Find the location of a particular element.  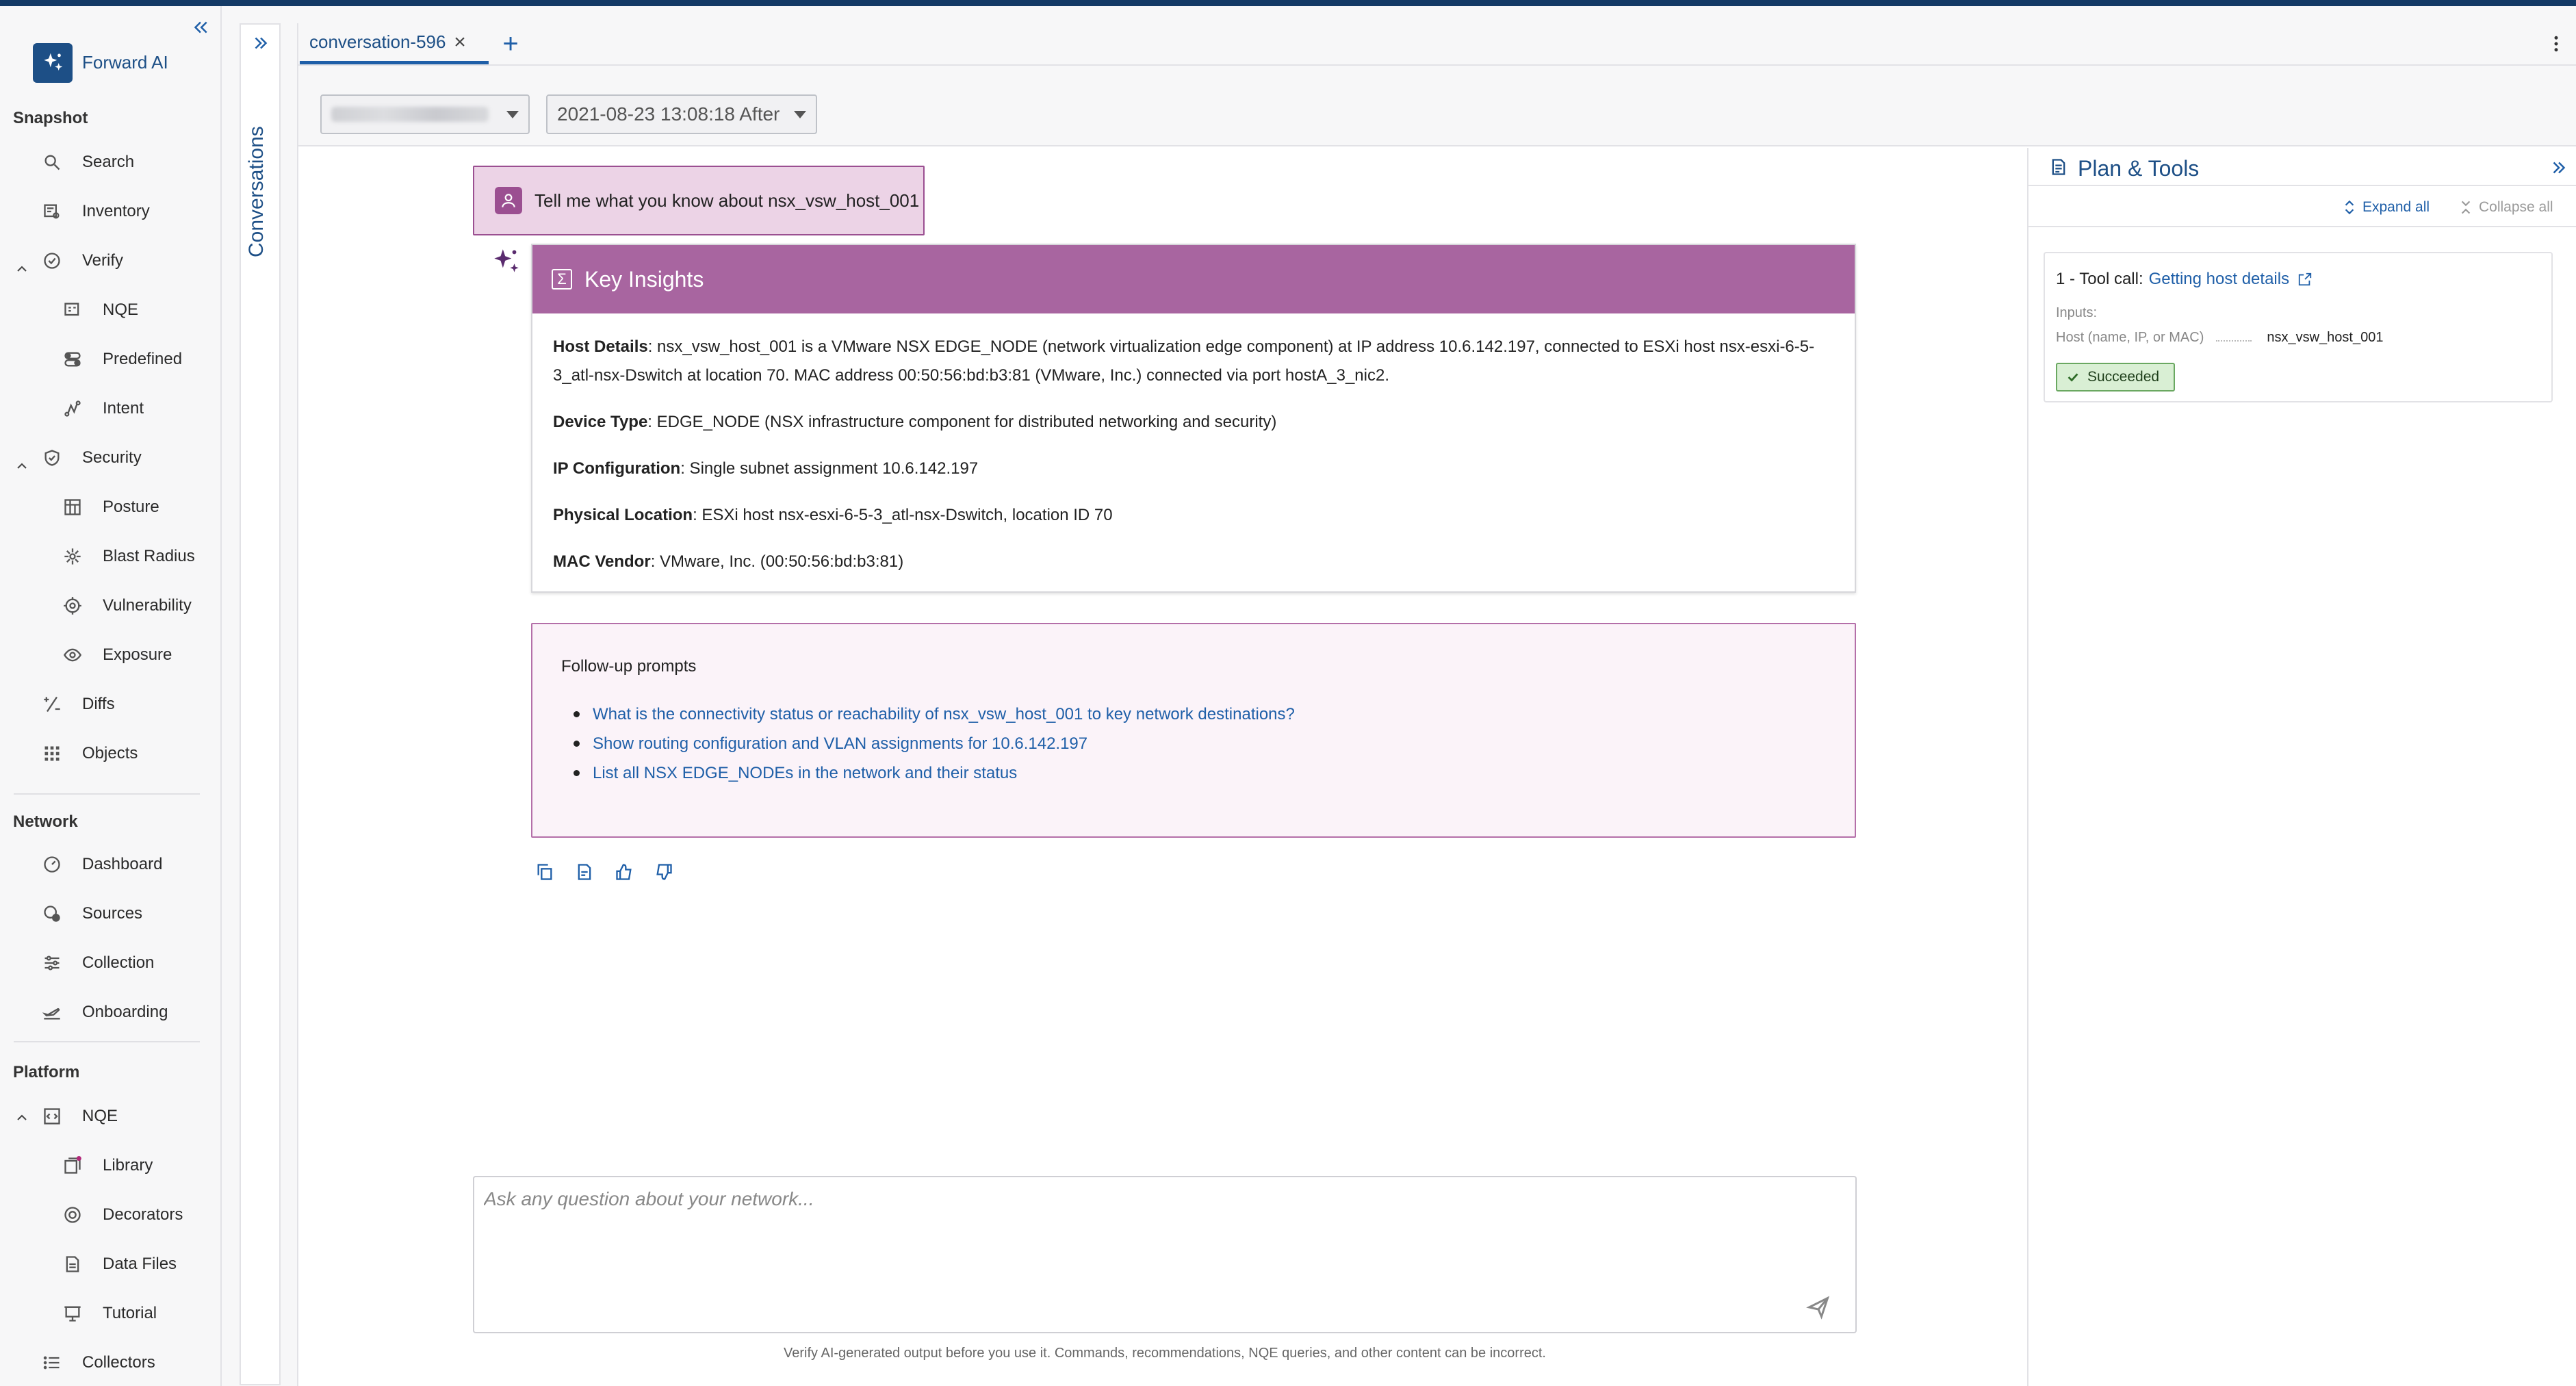

tool-call-link: Getting host details is located at coordinates (2219, 279).